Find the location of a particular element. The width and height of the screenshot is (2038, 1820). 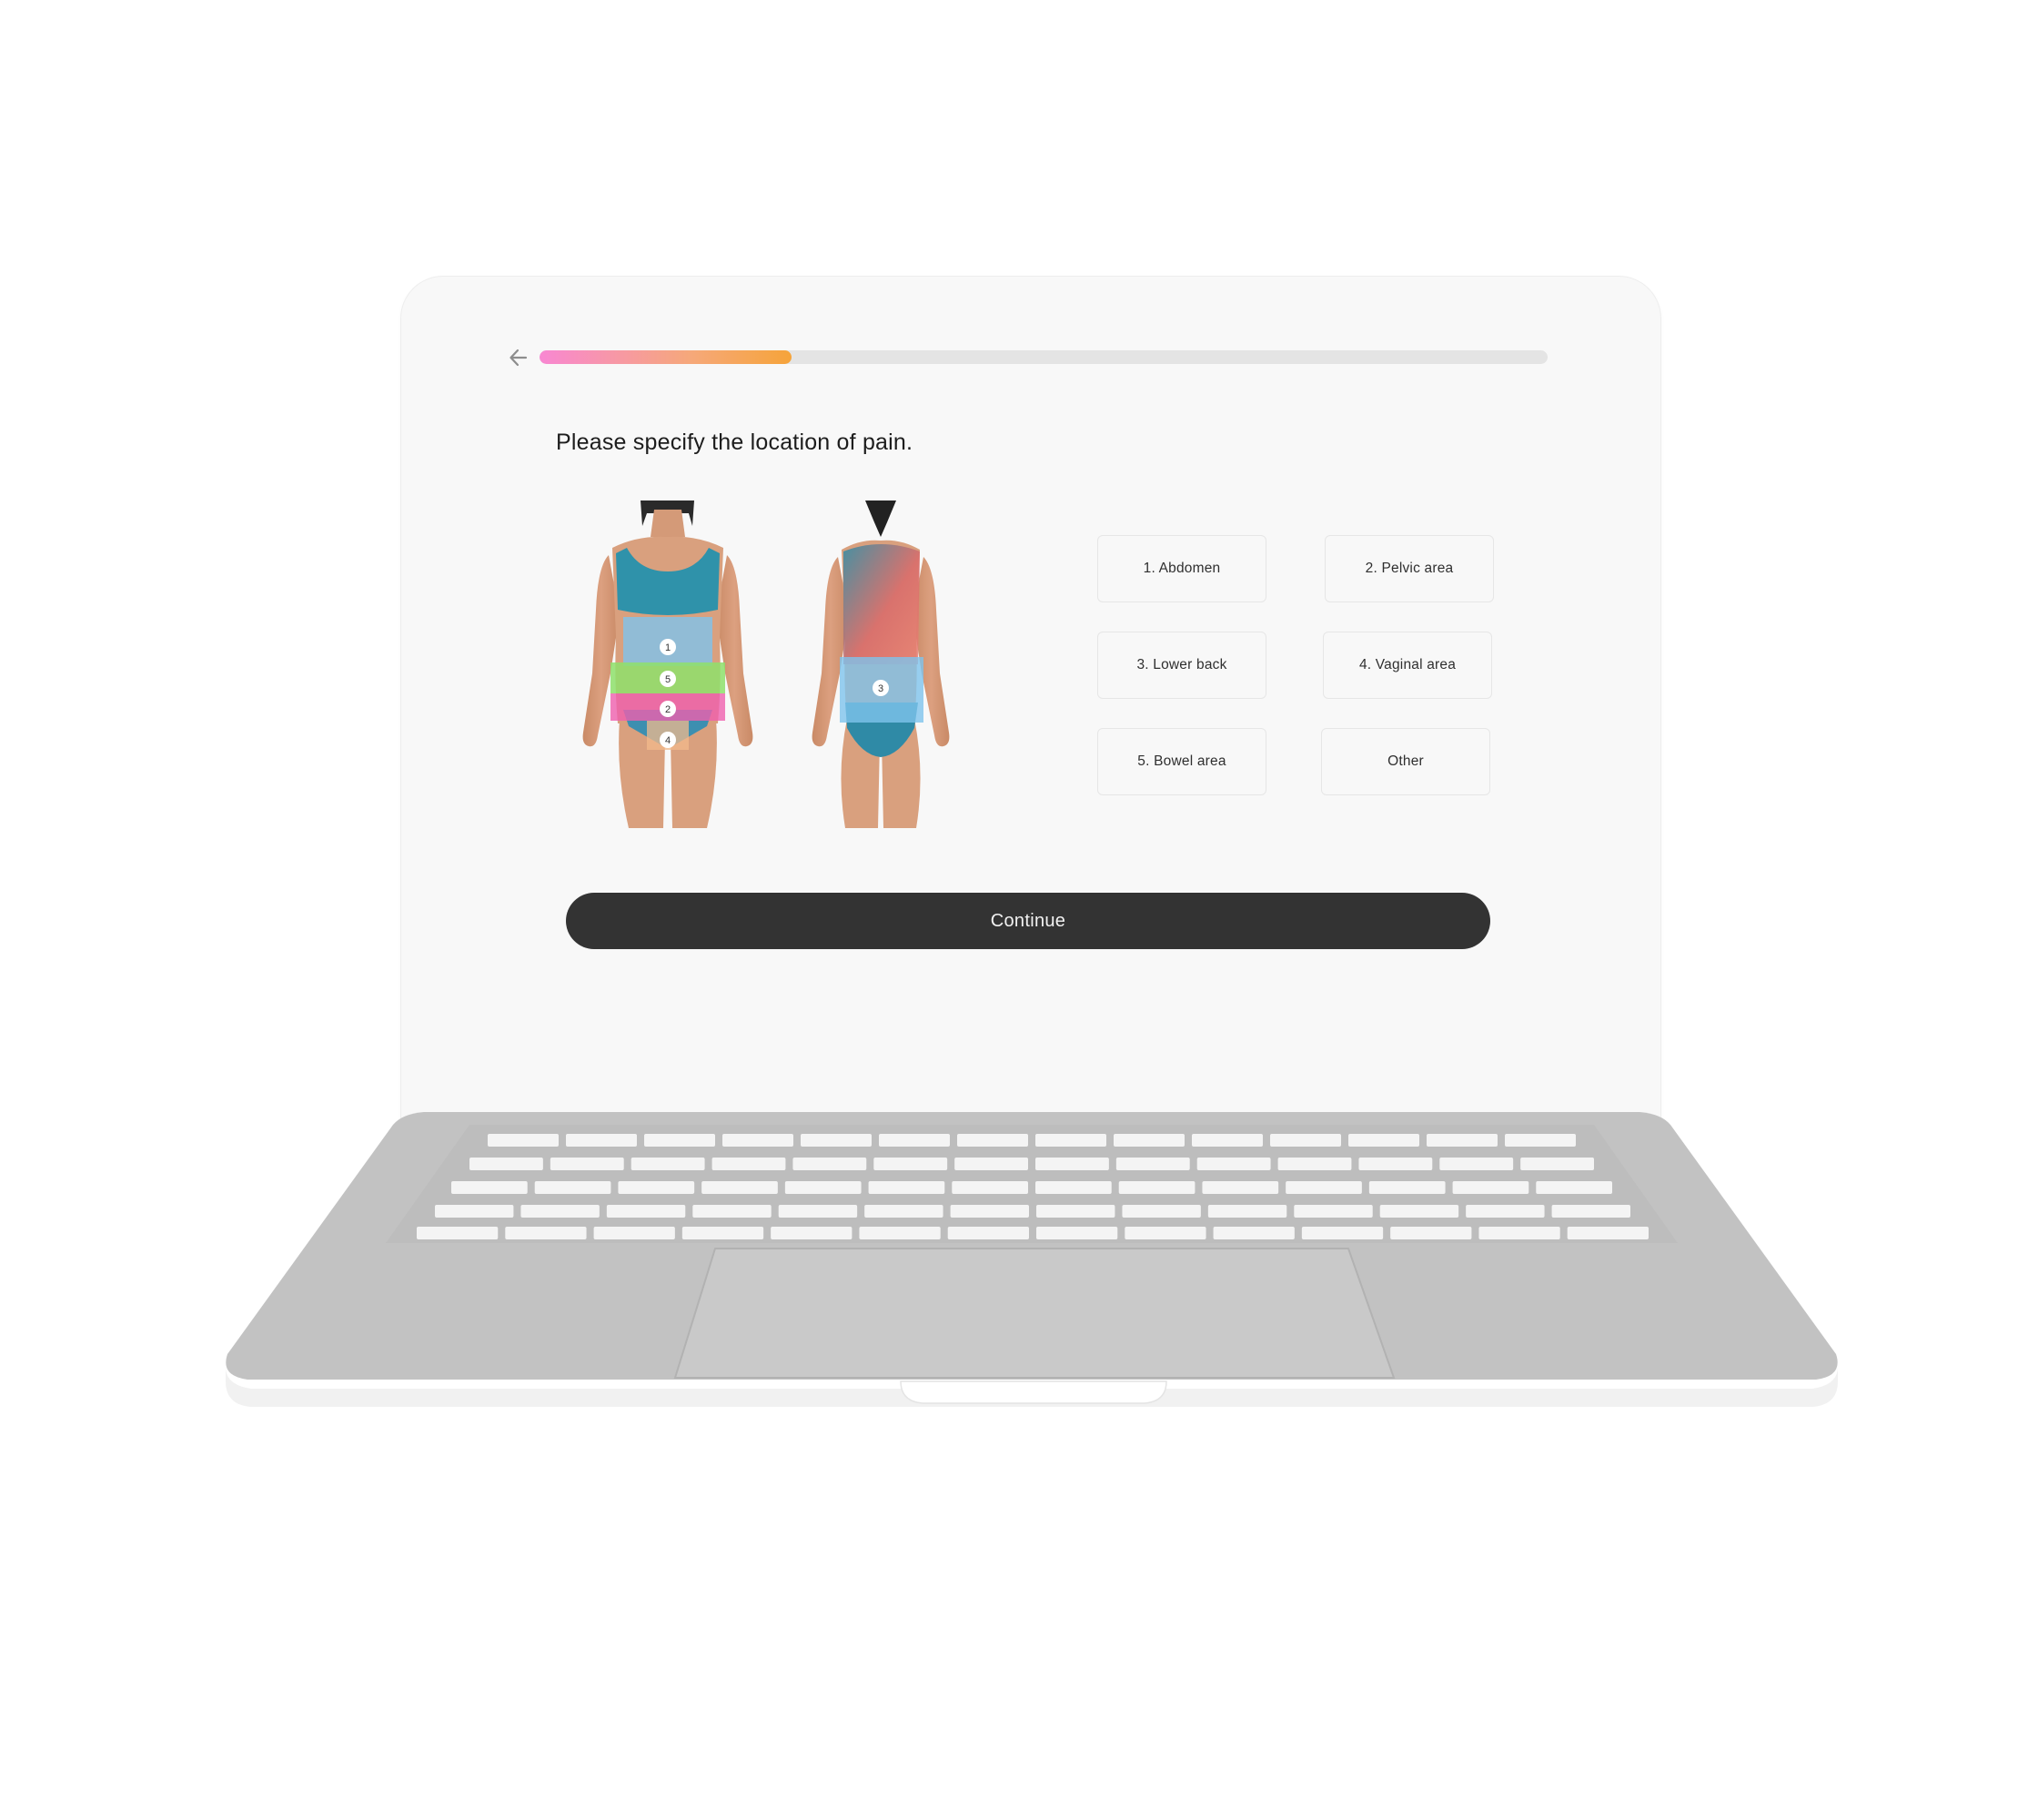

zone-marker-2: 2 is located at coordinates (668, 709).